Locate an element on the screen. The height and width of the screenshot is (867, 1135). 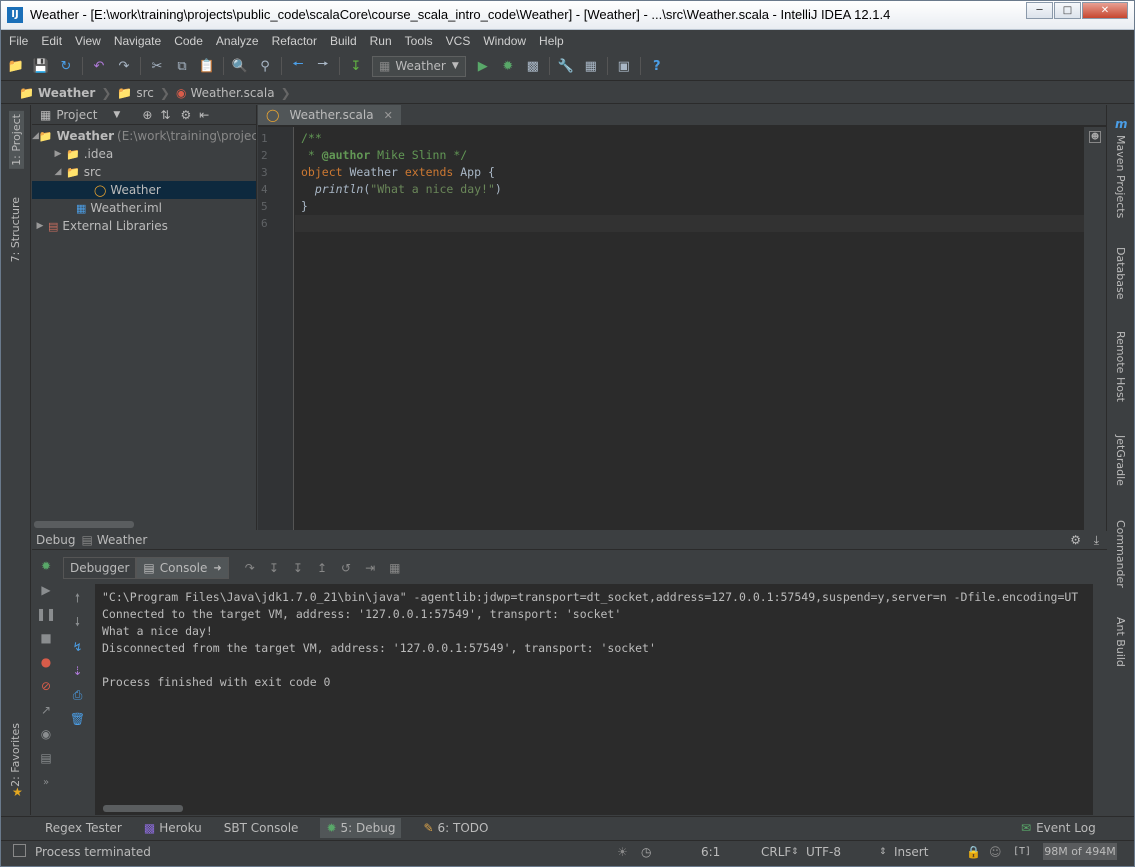
coverage-icon: ▩ is located at coordinates (533, 66).